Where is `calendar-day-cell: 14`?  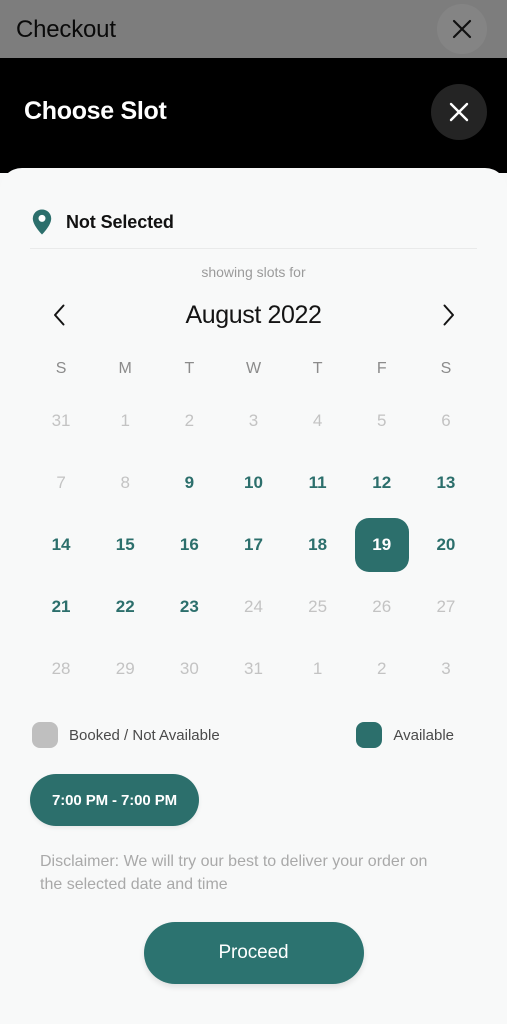
calendar-day-cell: 14 is located at coordinates (61, 545).